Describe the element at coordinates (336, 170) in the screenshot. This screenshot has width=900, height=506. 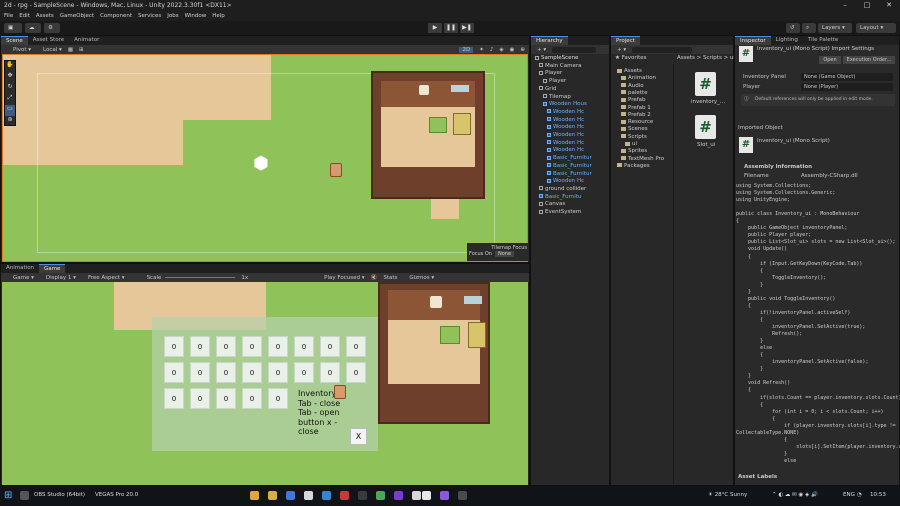
I see `player-sprite` at that location.